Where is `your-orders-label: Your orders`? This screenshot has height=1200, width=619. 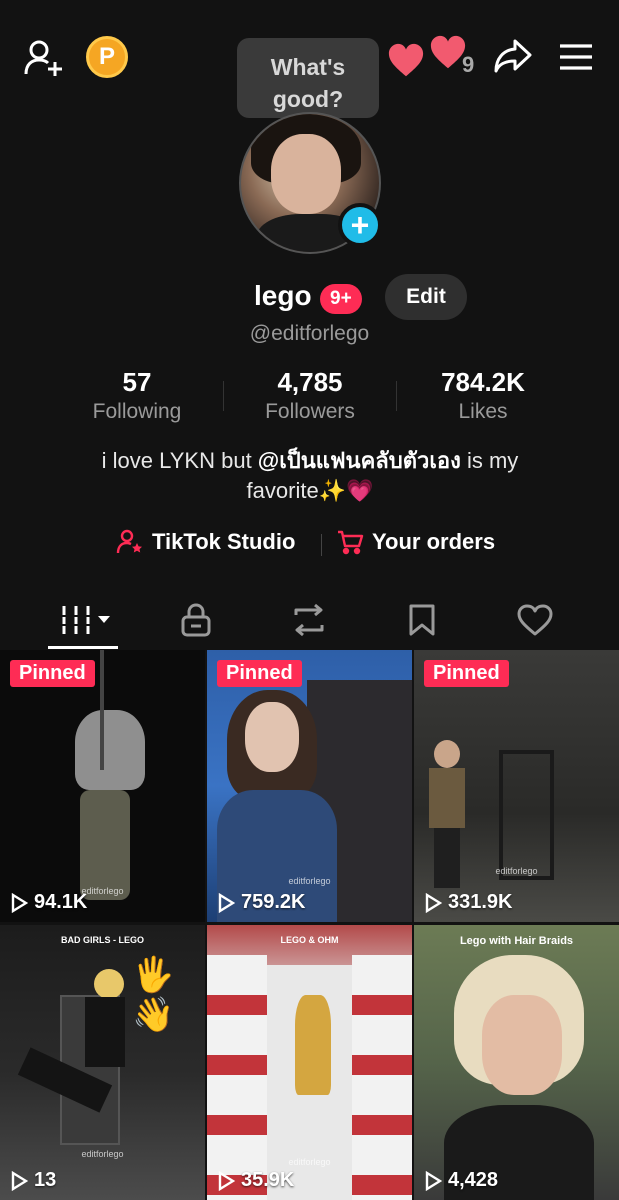
your-orders-label: Your orders is located at coordinates (434, 541).